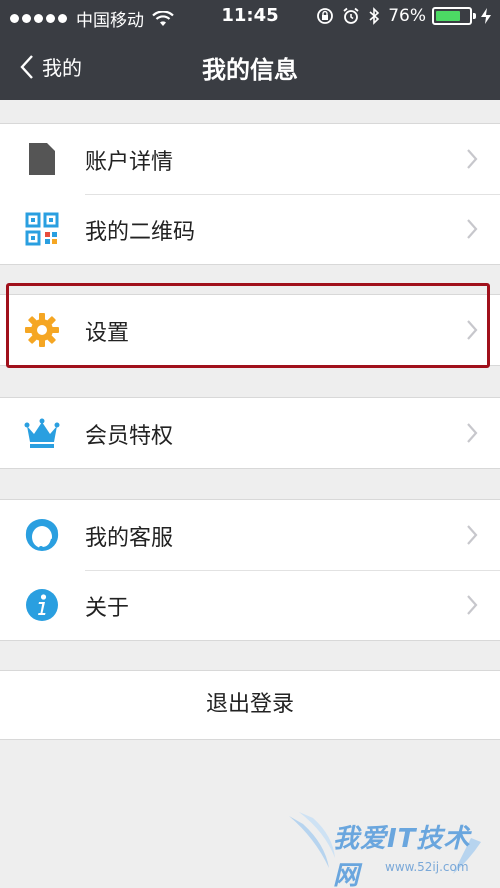 The image size is (500, 888). What do you see at coordinates (42, 605) in the screenshot?
I see `info-icon` at bounding box center [42, 605].